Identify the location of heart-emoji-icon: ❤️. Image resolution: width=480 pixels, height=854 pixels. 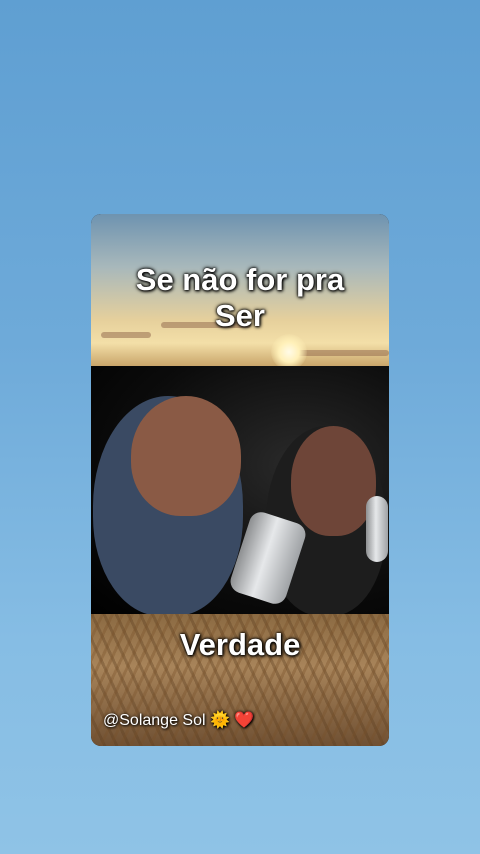
(244, 720).